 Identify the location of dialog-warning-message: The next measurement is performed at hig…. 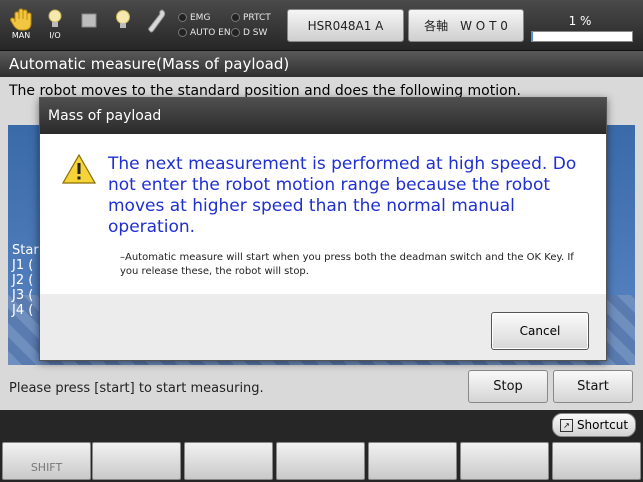
(342, 195).